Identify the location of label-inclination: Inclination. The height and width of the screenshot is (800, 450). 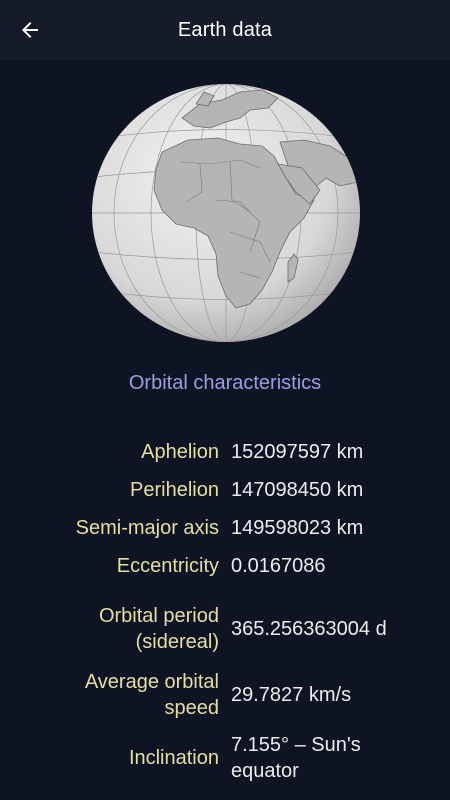
(173, 758).